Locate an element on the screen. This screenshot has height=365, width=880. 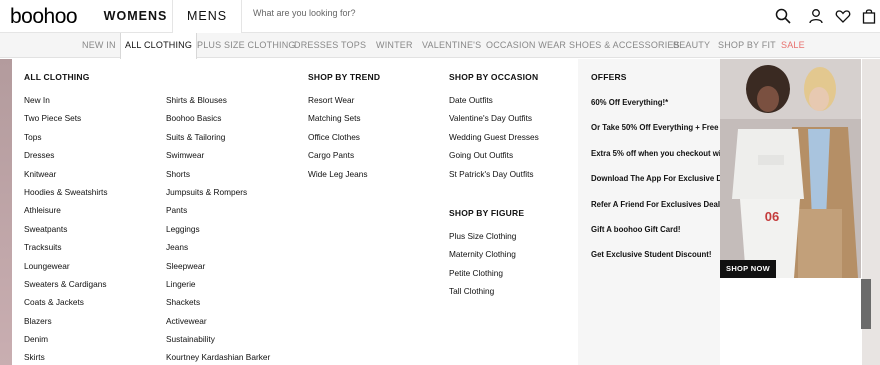
category-shoes-accessories: SHOES & ACCESSORIES is located at coordinates (624, 45).